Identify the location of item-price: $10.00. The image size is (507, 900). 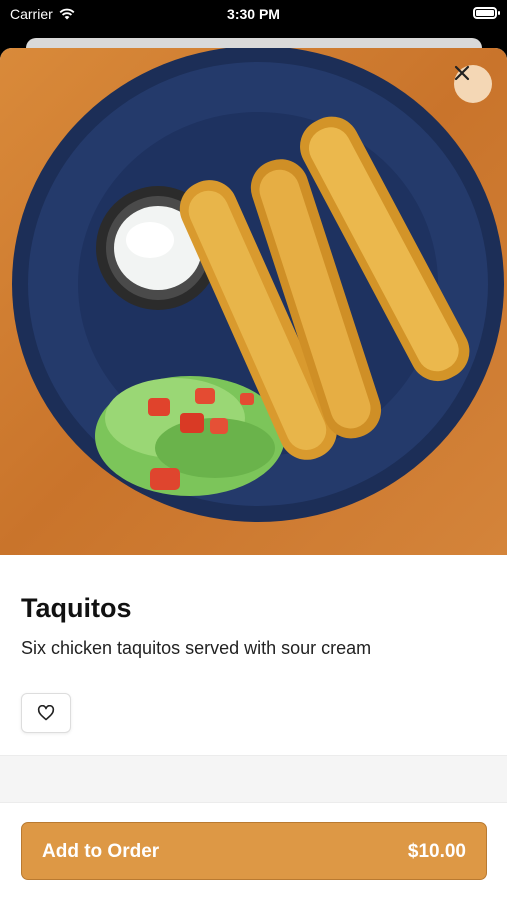
(436, 851).